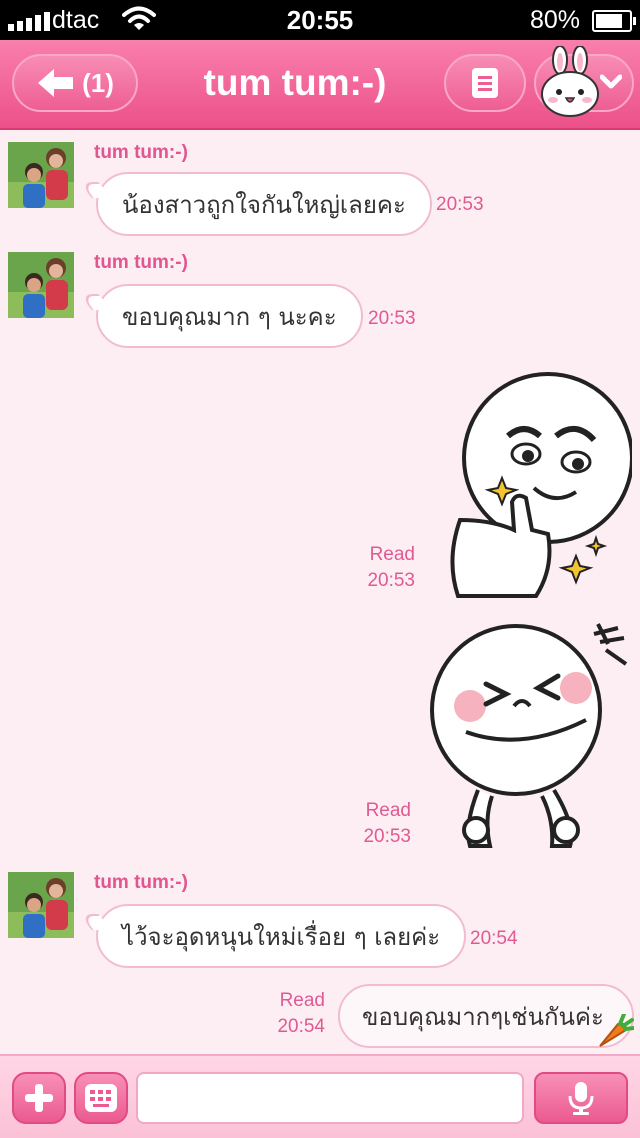 The height and width of the screenshot is (1138, 640). Describe the element at coordinates (535, 488) in the screenshot. I see `thumbs-up-smirk-sticker` at that location.